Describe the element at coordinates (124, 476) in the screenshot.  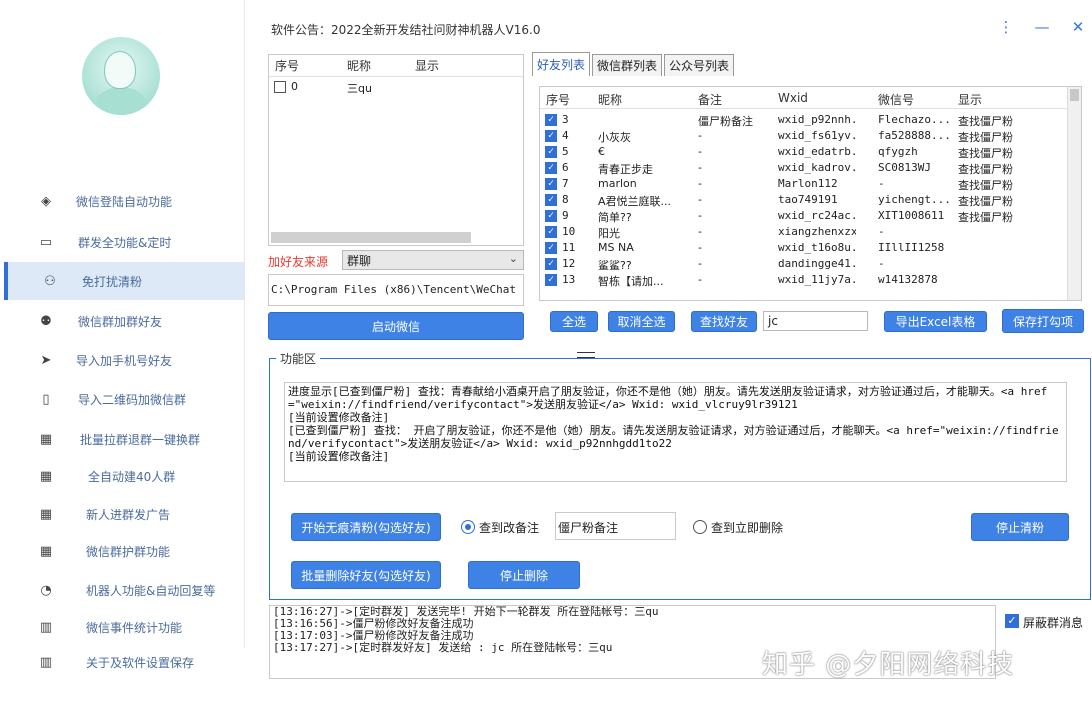
I see `sidebar-item-7: ▦ 全自动建40人群` at that location.